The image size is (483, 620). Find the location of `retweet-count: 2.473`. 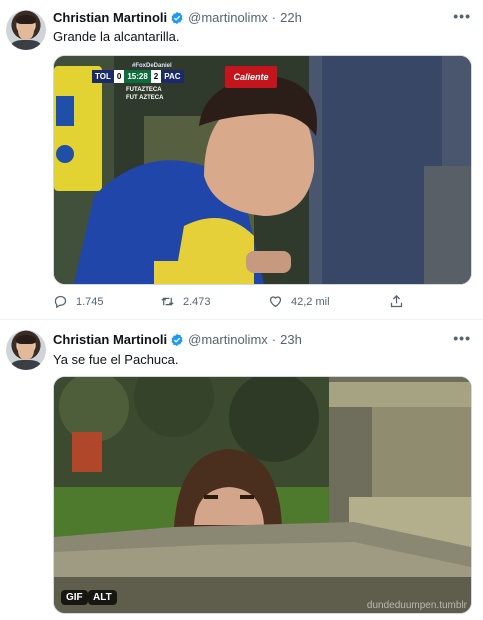

retweet-count: 2.473 is located at coordinates (197, 301).